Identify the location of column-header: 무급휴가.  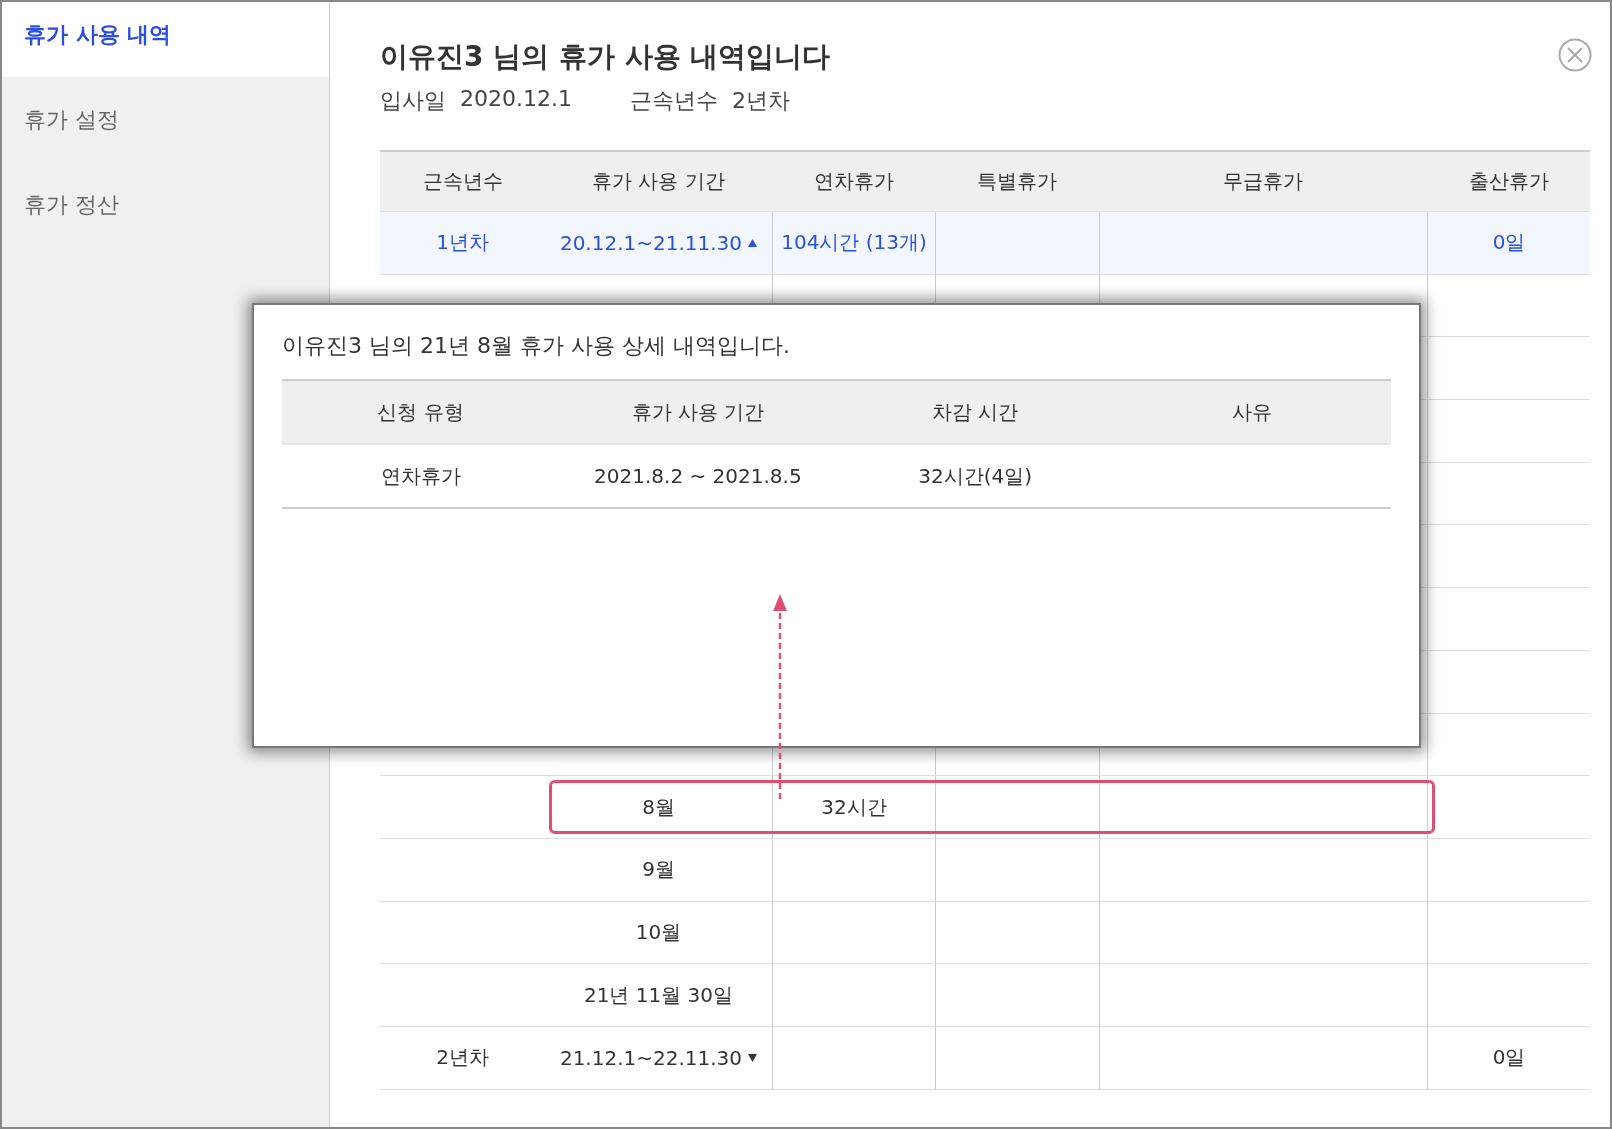
(1263, 181).